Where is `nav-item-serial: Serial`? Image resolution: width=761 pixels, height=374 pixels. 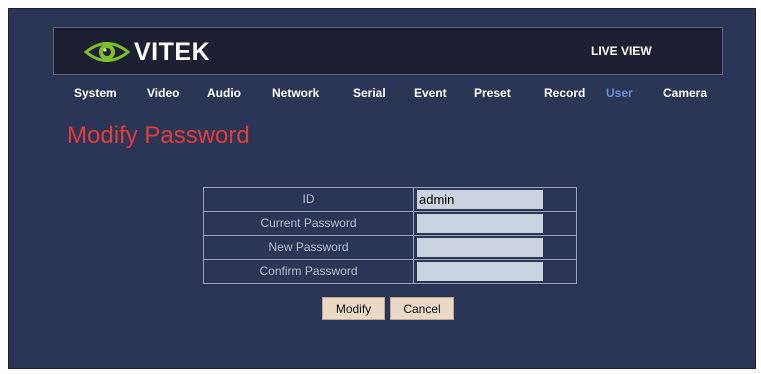 nav-item-serial: Serial is located at coordinates (369, 93).